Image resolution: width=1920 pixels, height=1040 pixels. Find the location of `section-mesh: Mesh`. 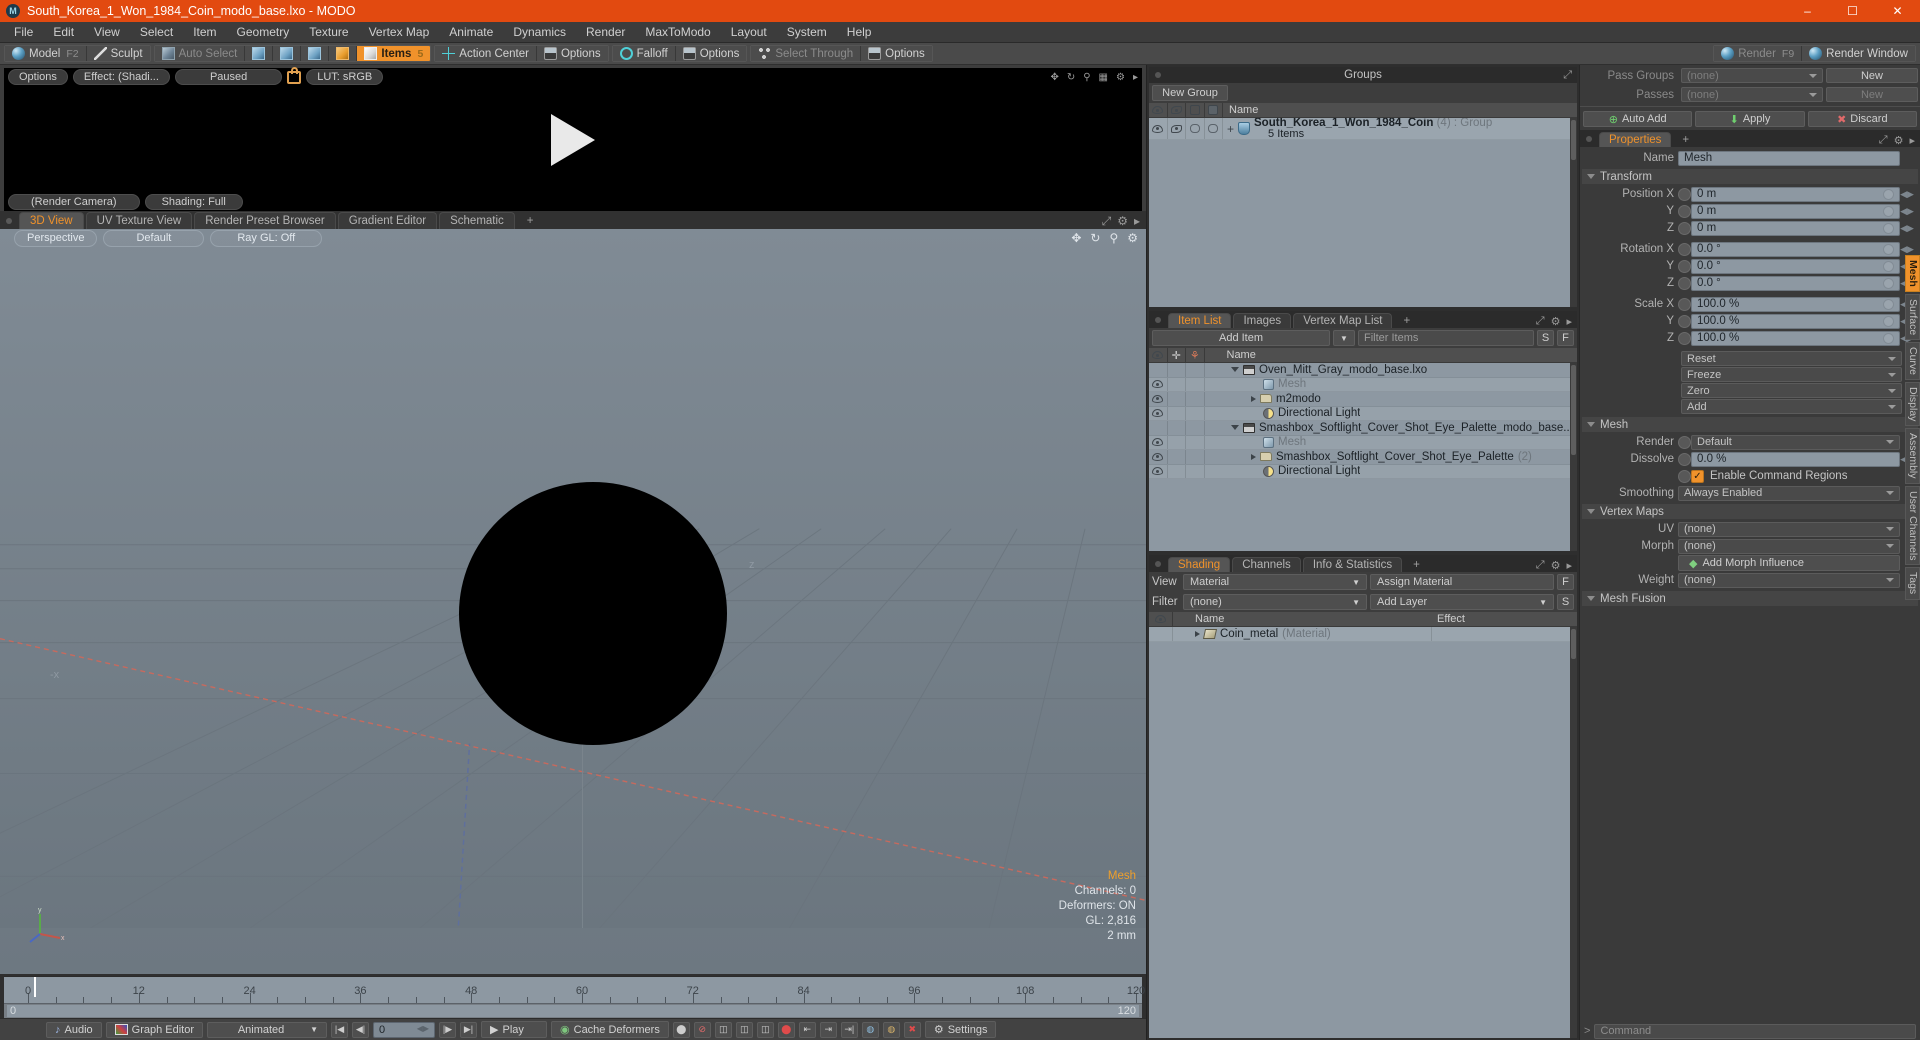

section-mesh: Mesh is located at coordinates (1750, 424).